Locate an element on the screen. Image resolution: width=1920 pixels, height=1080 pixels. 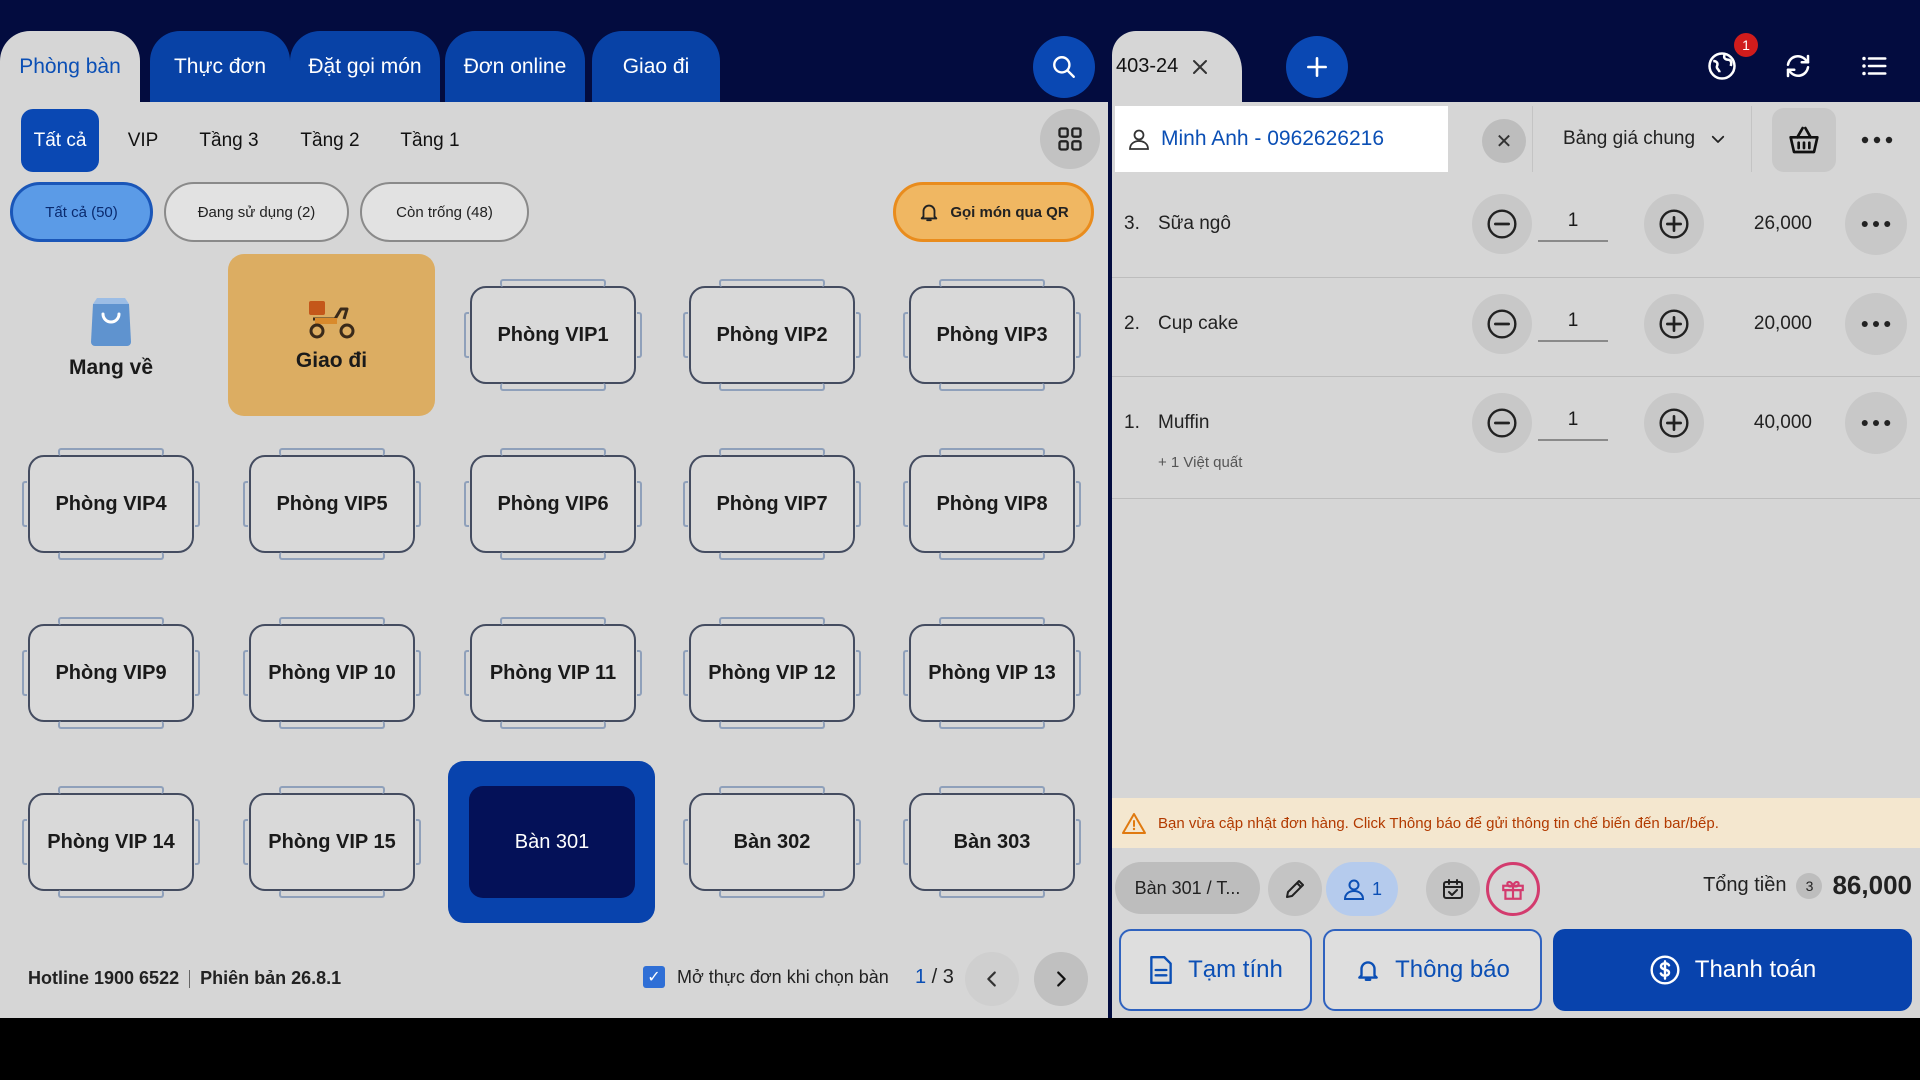
table-tile: Phòng VIP5 is located at coordinates (332, 504).